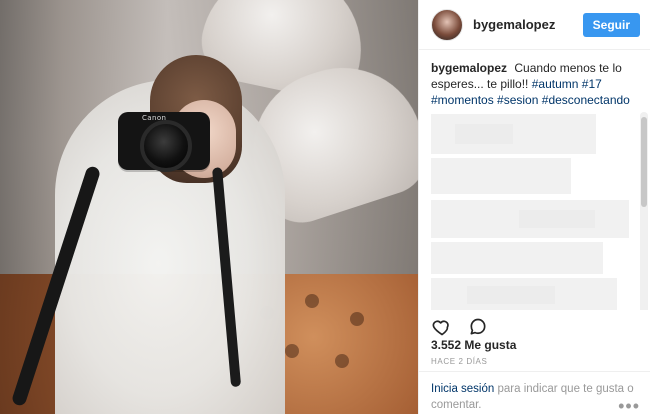  I want to click on hashtag: #sesion, so click(517, 100).